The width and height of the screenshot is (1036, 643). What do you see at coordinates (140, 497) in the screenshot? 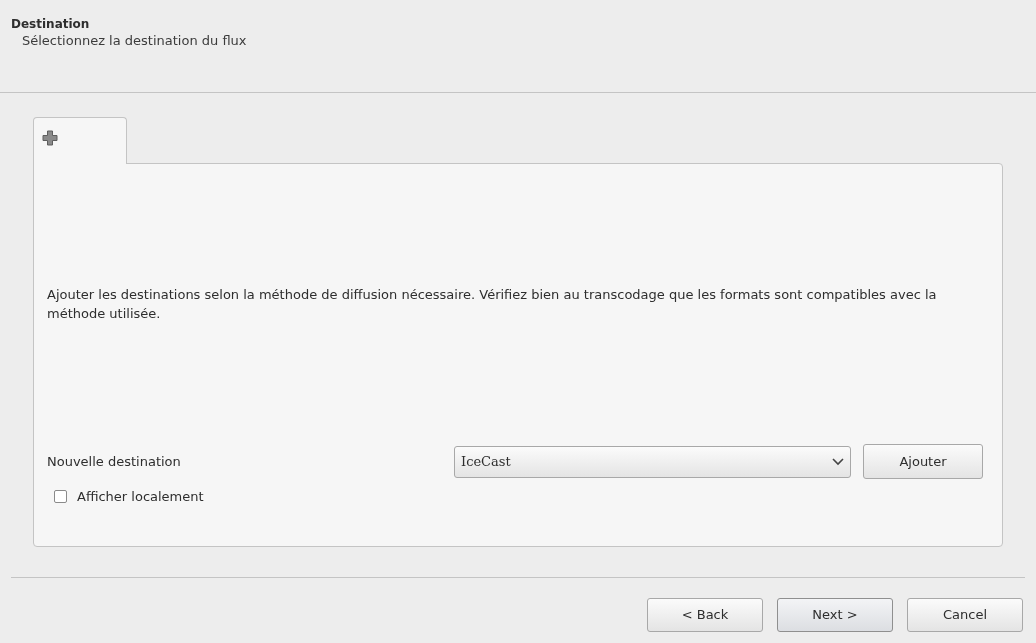
I see `checkbox-label: Afficher localement` at bounding box center [140, 497].